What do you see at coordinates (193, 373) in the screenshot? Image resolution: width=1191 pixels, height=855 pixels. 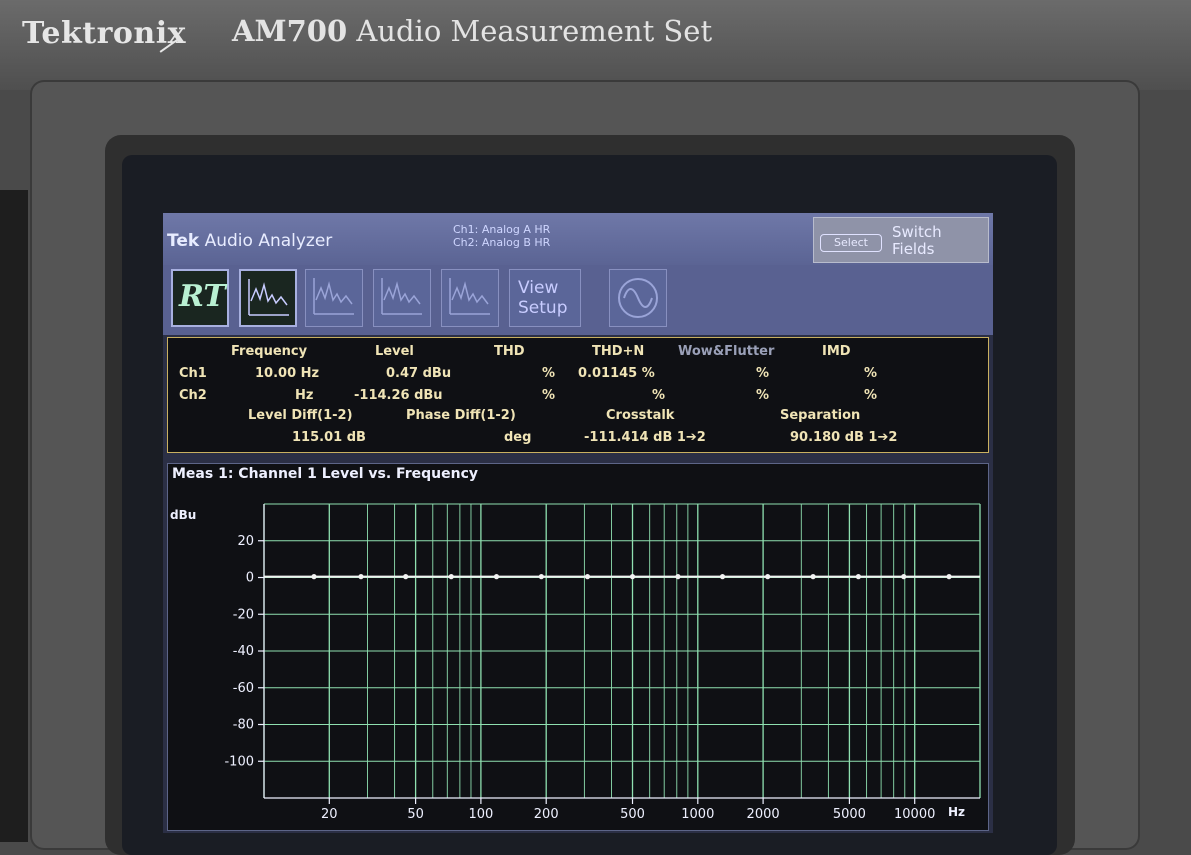 I see `ch1-label: Ch1` at bounding box center [193, 373].